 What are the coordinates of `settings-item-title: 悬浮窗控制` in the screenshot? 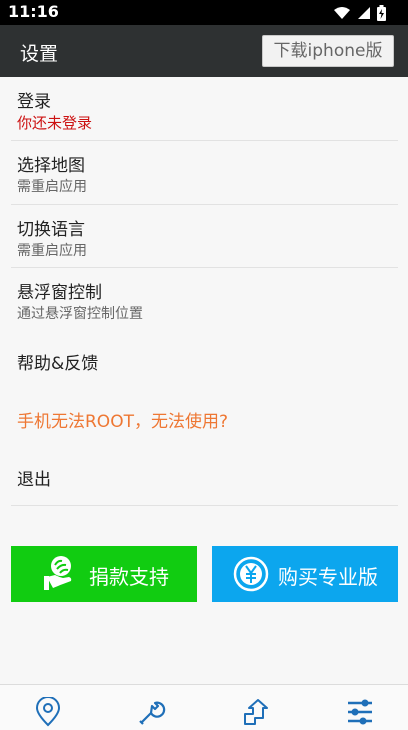 It's located at (59, 293).